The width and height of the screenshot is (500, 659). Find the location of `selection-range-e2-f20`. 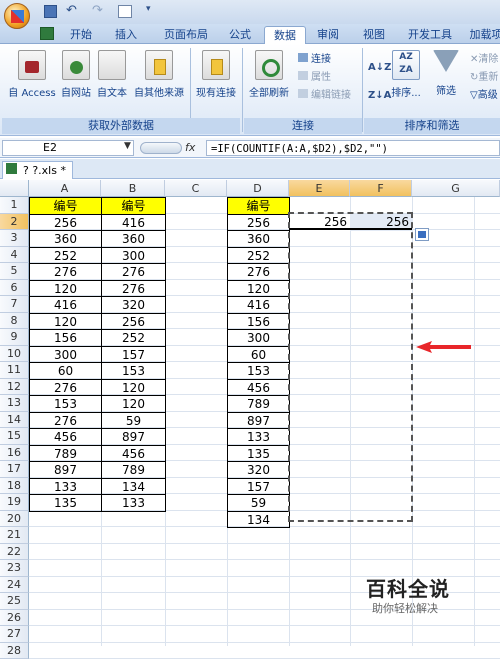

selection-range-e2-f20 is located at coordinates (350, 367).